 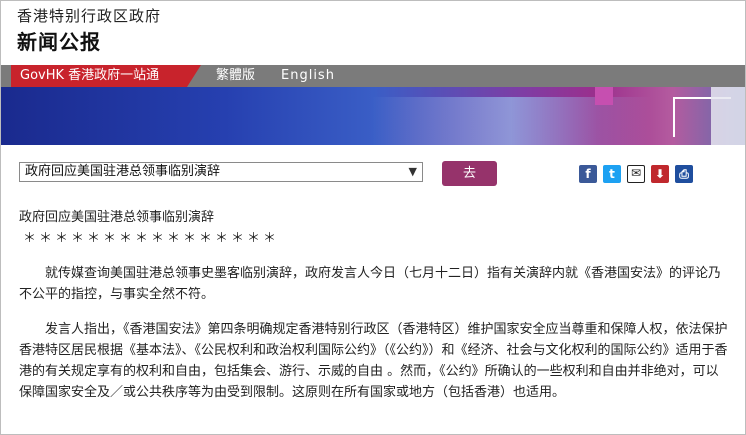 What do you see at coordinates (588, 174) in the screenshot?
I see `facebook-icon: f` at bounding box center [588, 174].